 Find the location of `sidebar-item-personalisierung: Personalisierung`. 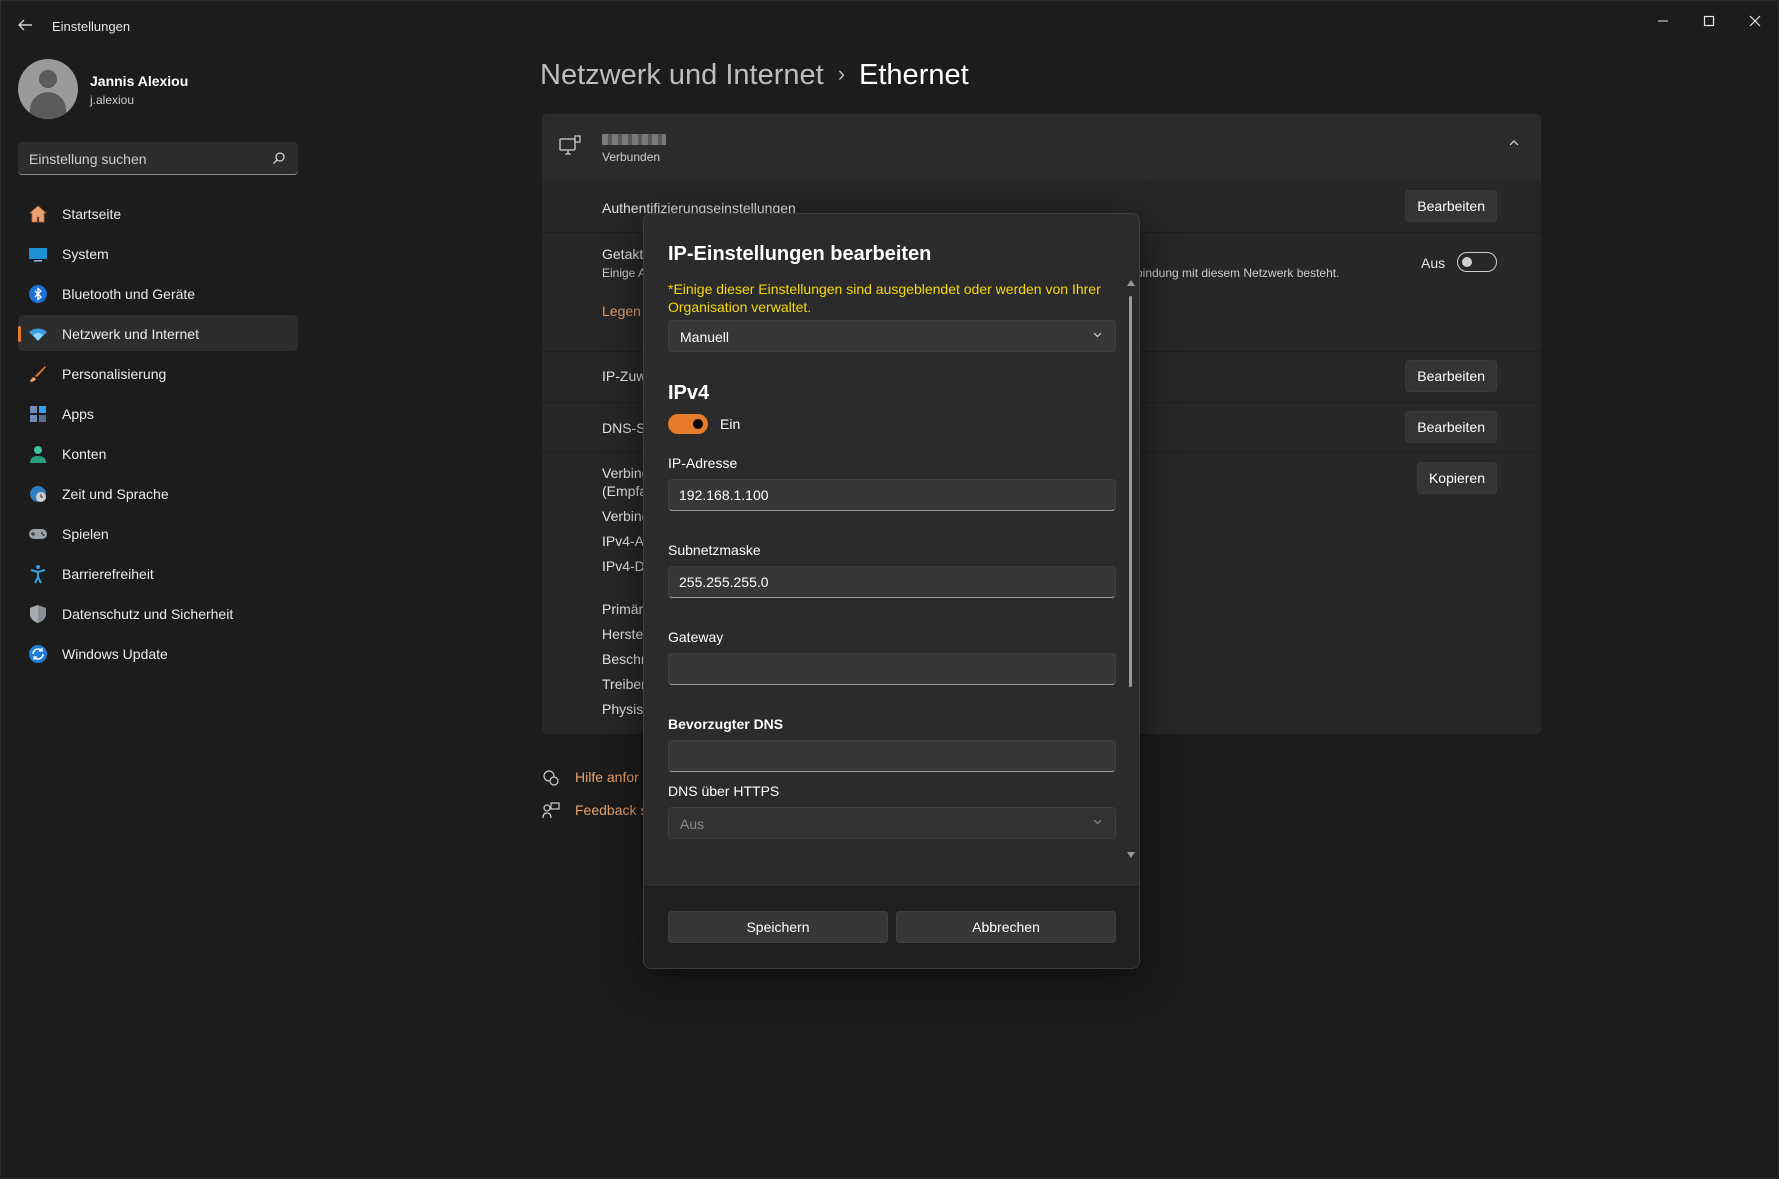

sidebar-item-personalisierung: Personalisierung is located at coordinates (158, 373).